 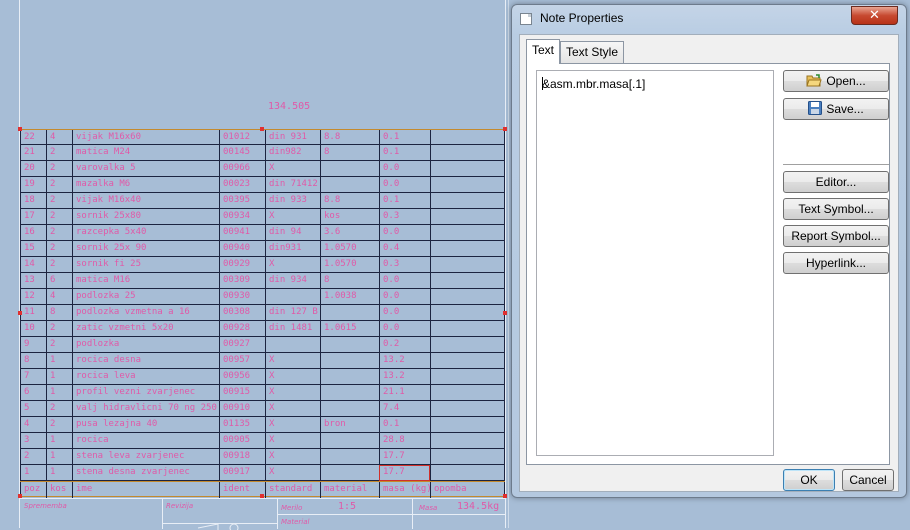 I want to click on bom-row: 12 4 podlozka 25 00930 1.0038 0.0, so click(x=262, y=297).